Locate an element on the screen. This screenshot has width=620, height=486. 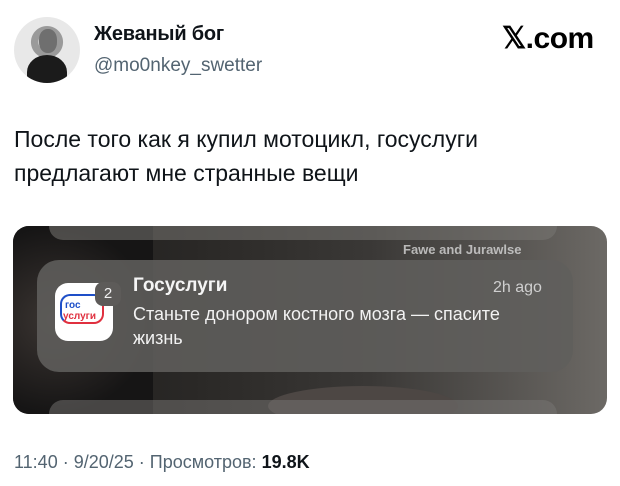
views-count: 19.8K is located at coordinates (286, 462).